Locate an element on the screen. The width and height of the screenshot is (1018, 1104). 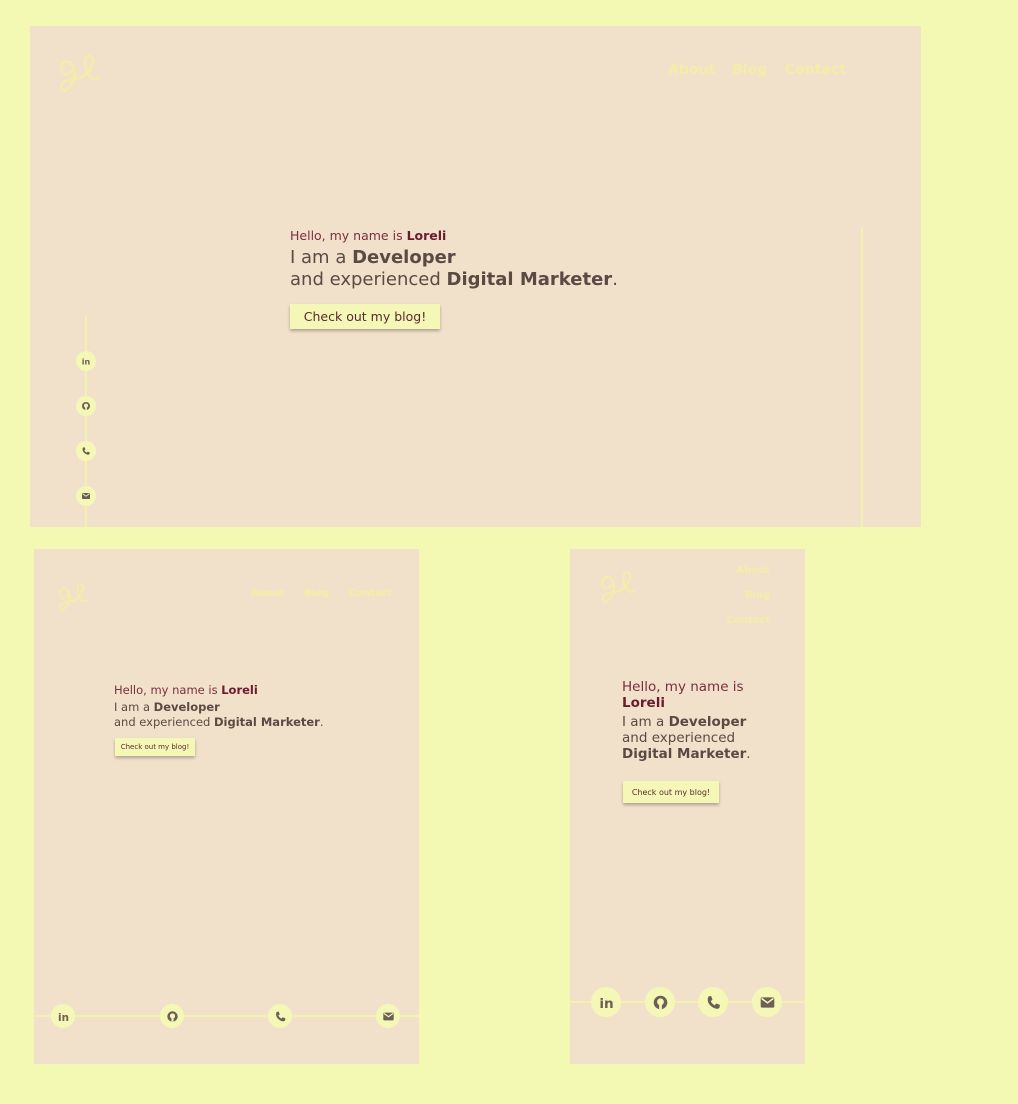
social-rail-line is located at coordinates (226, 1016).